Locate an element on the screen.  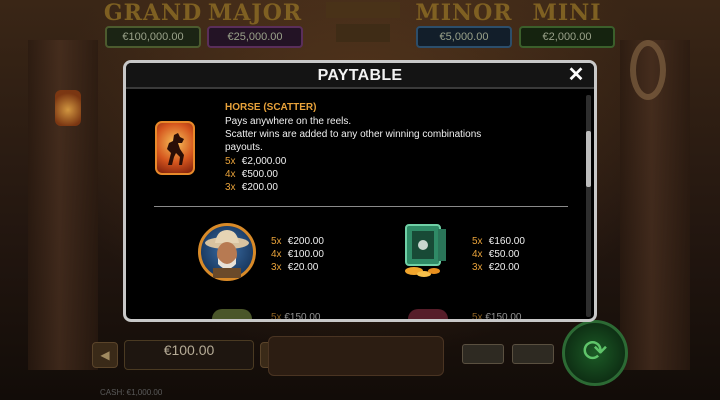
cowboy-symbol-icon is located at coordinates (227, 252).